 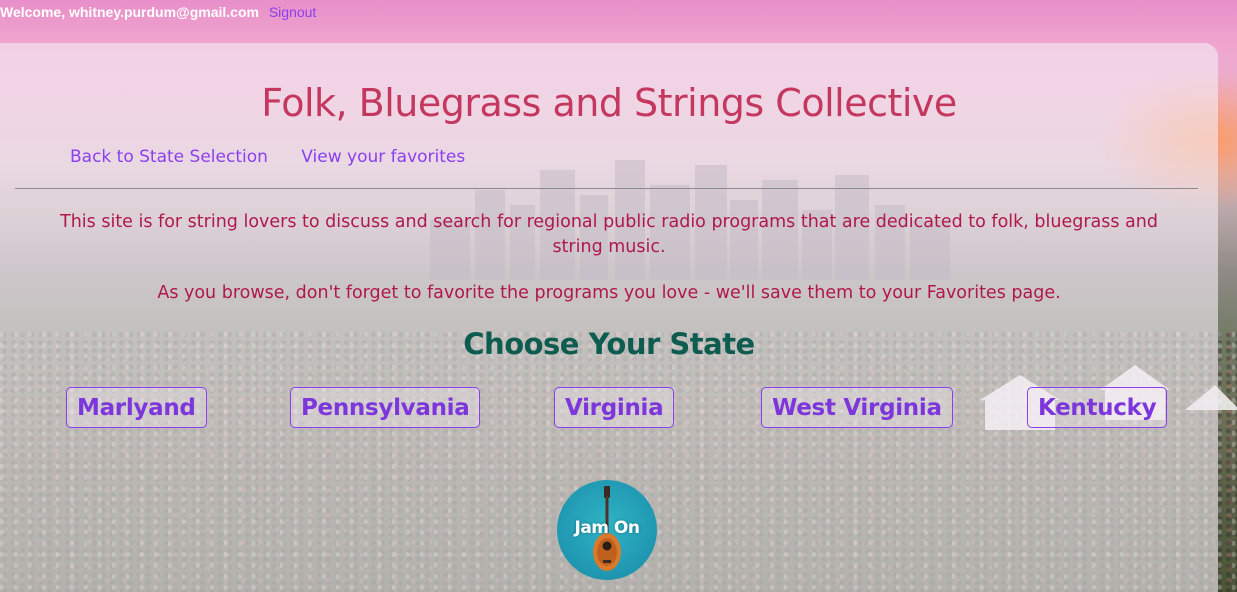 What do you see at coordinates (606, 188) in the screenshot?
I see `divider` at bounding box center [606, 188].